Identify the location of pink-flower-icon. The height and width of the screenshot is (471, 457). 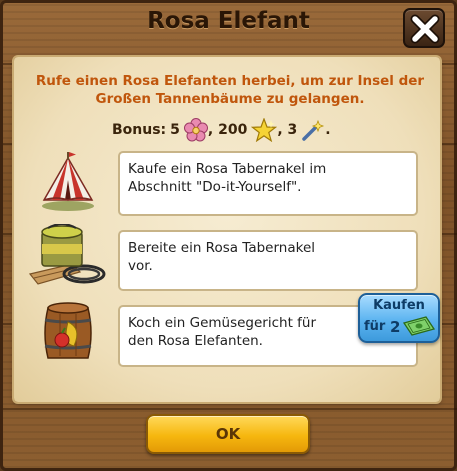
(195, 130).